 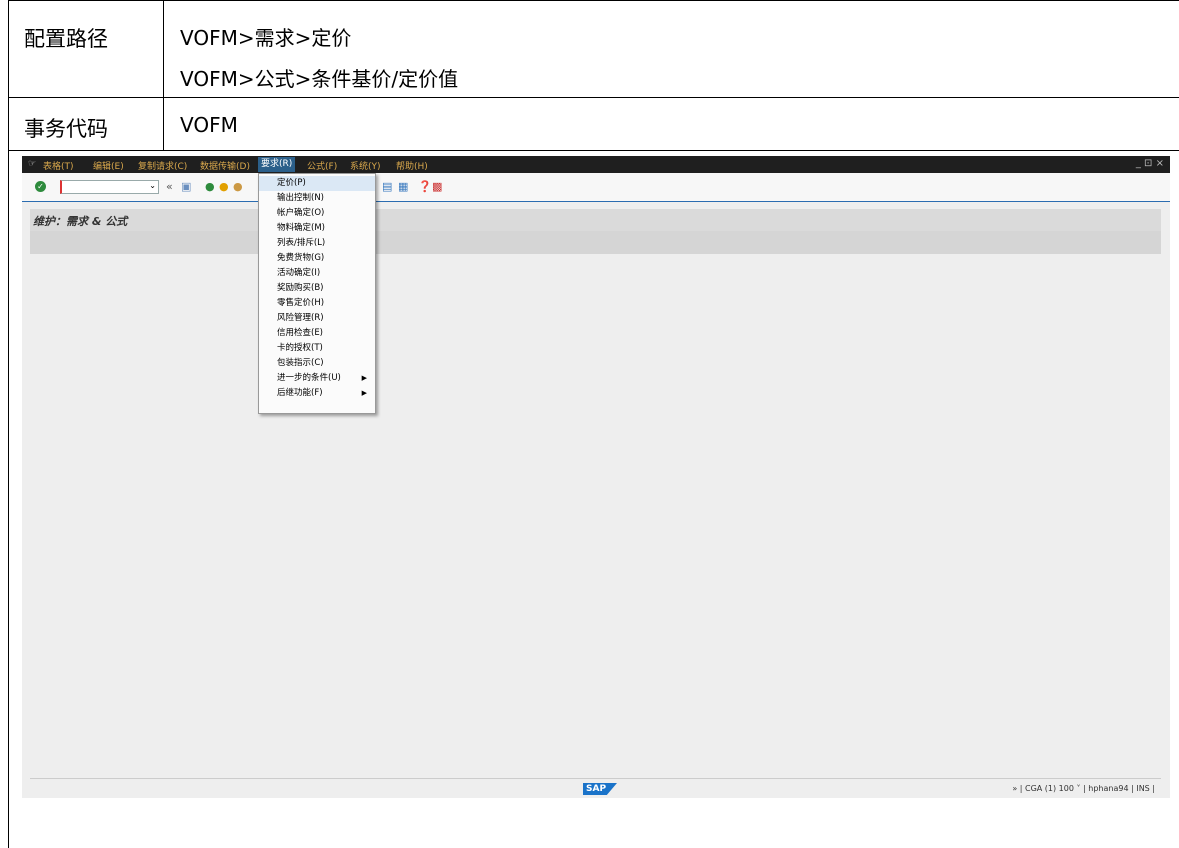 What do you see at coordinates (600, 789) in the screenshot?
I see `sap-logo: SAP` at bounding box center [600, 789].